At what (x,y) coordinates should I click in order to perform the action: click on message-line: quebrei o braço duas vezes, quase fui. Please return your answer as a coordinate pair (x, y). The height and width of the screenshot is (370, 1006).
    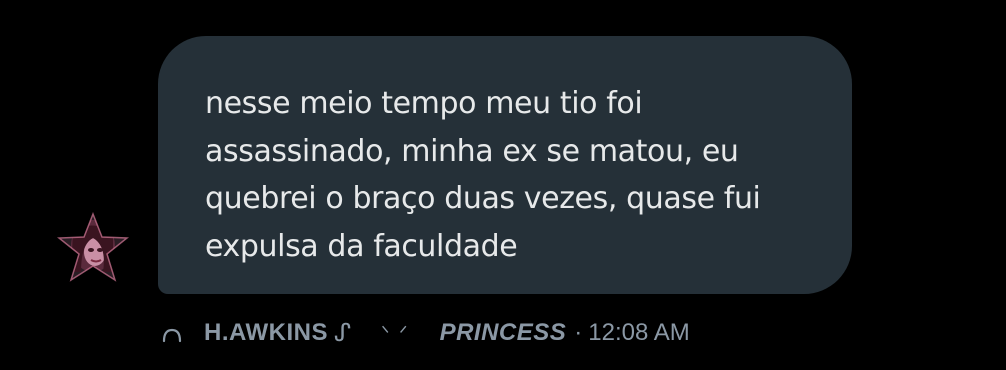
    Looking at the image, I should click on (483, 198).